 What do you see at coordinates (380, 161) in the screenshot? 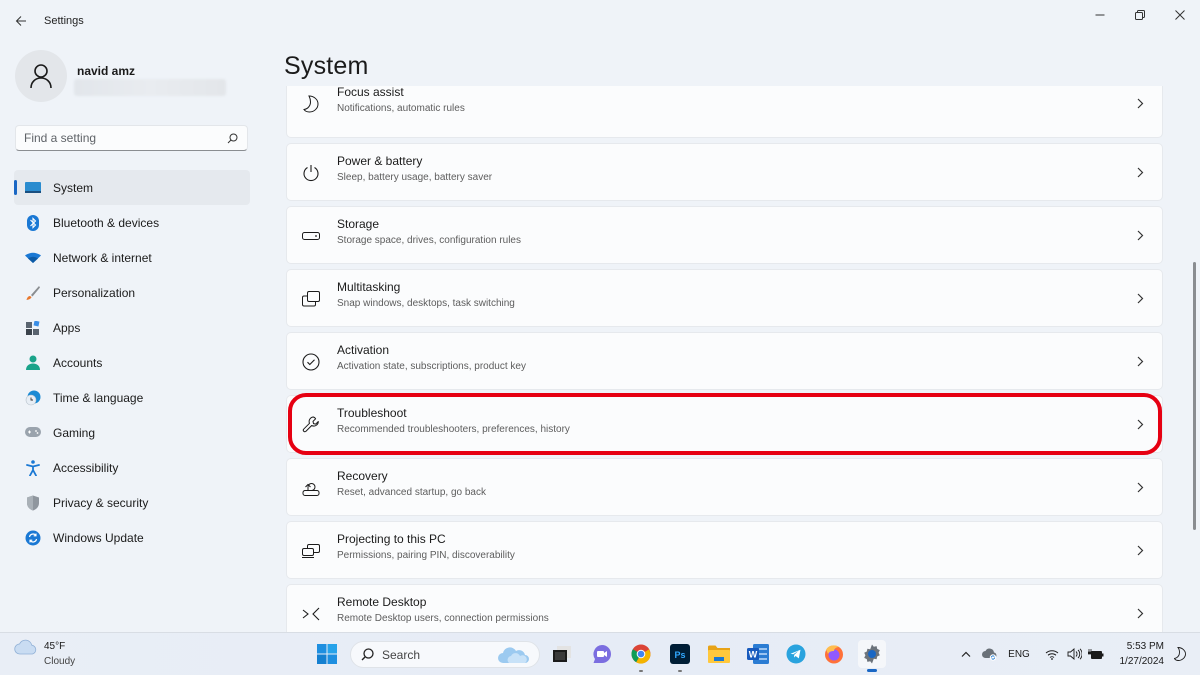
I see `card-title: Power & battery` at bounding box center [380, 161].